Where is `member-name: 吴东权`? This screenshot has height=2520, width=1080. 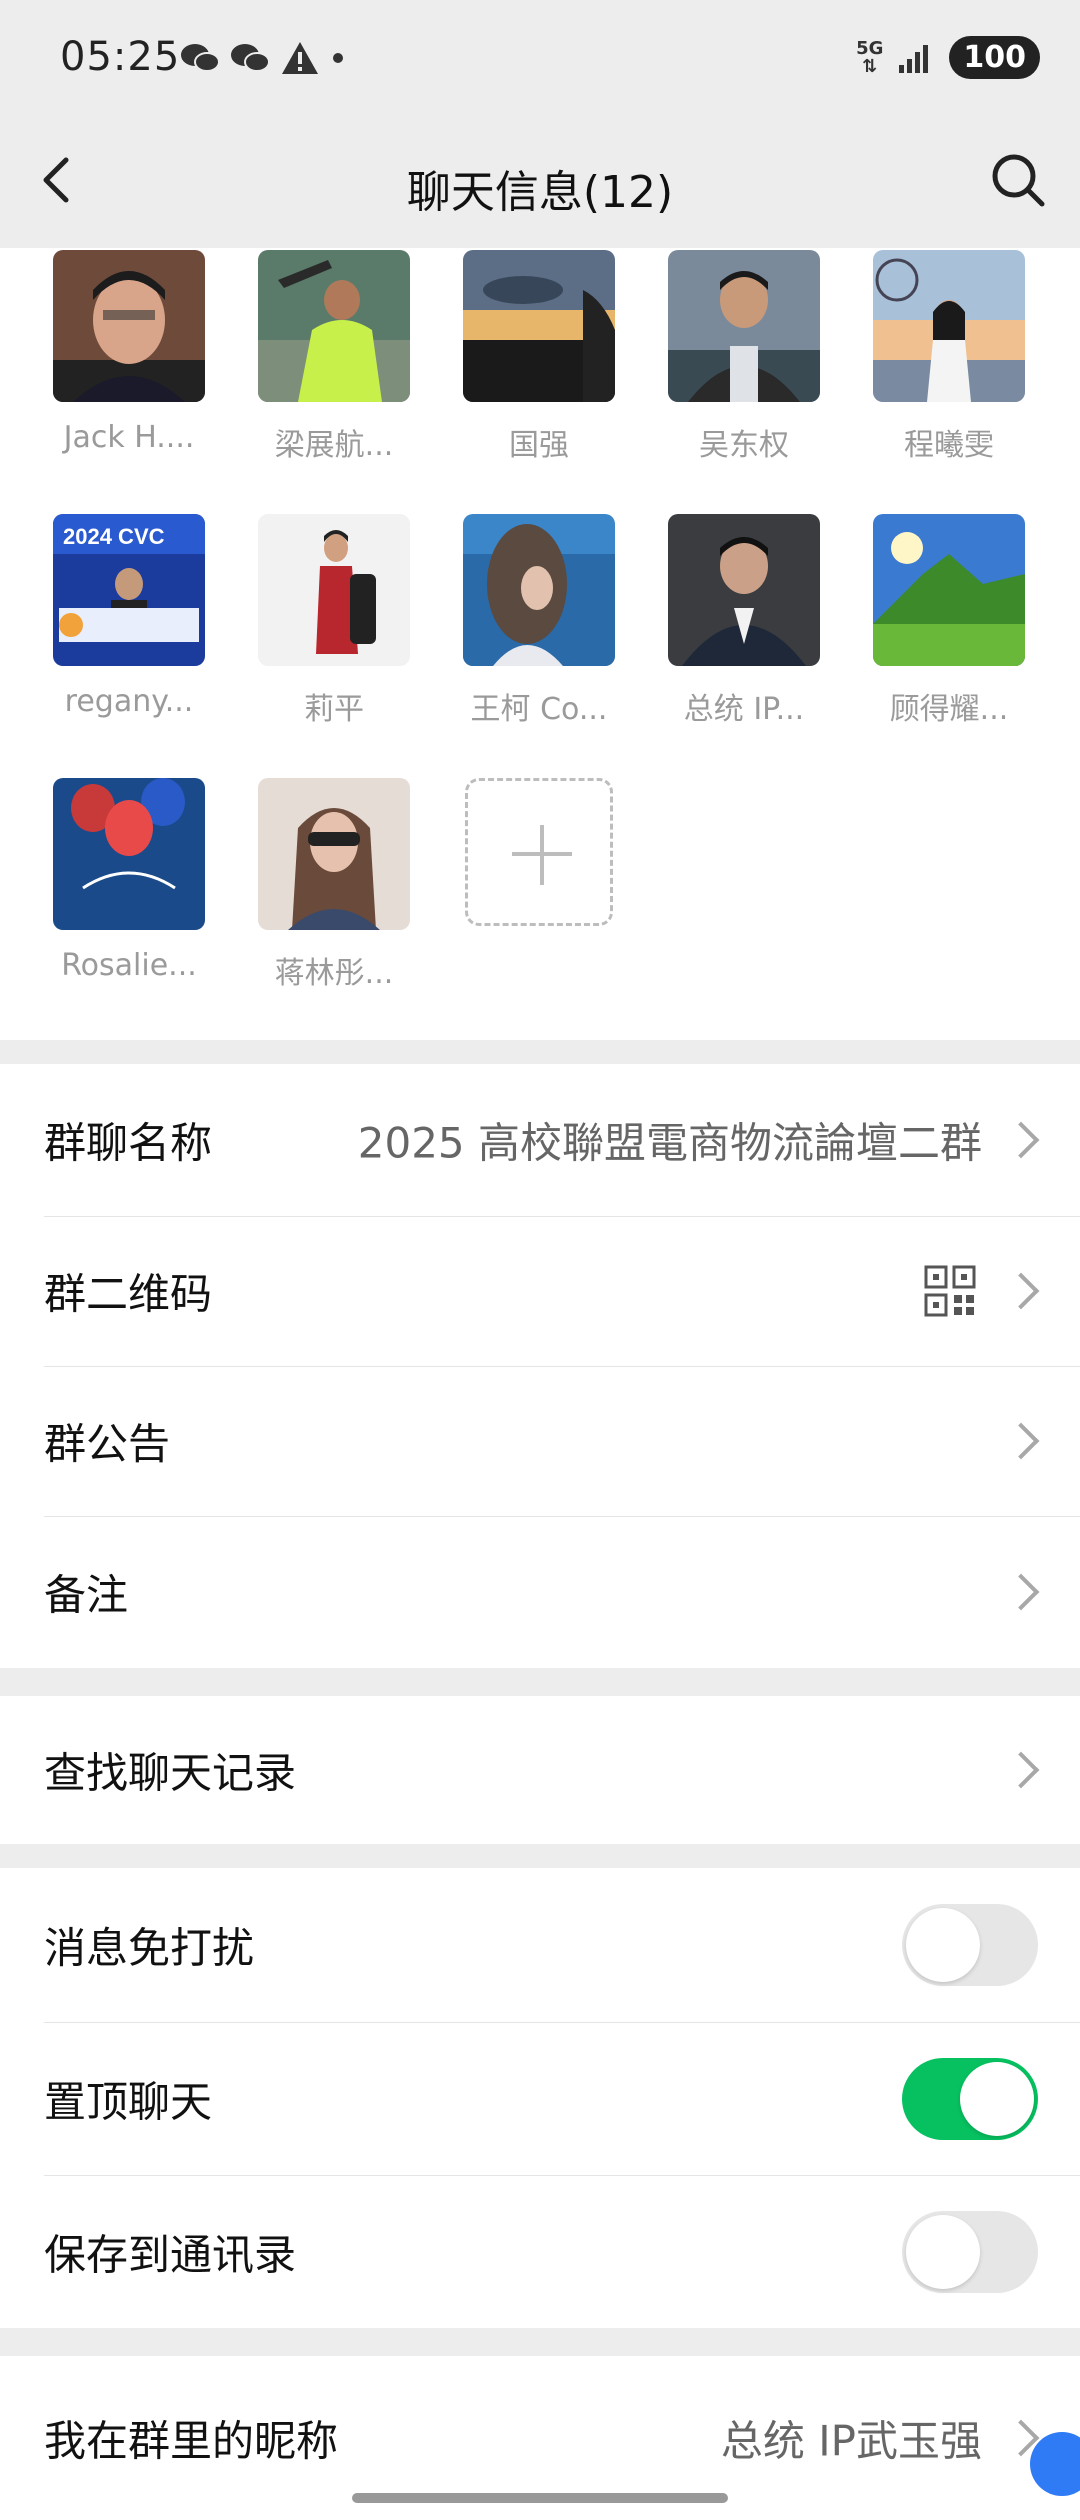
member-name: 吴东权 is located at coordinates (744, 445).